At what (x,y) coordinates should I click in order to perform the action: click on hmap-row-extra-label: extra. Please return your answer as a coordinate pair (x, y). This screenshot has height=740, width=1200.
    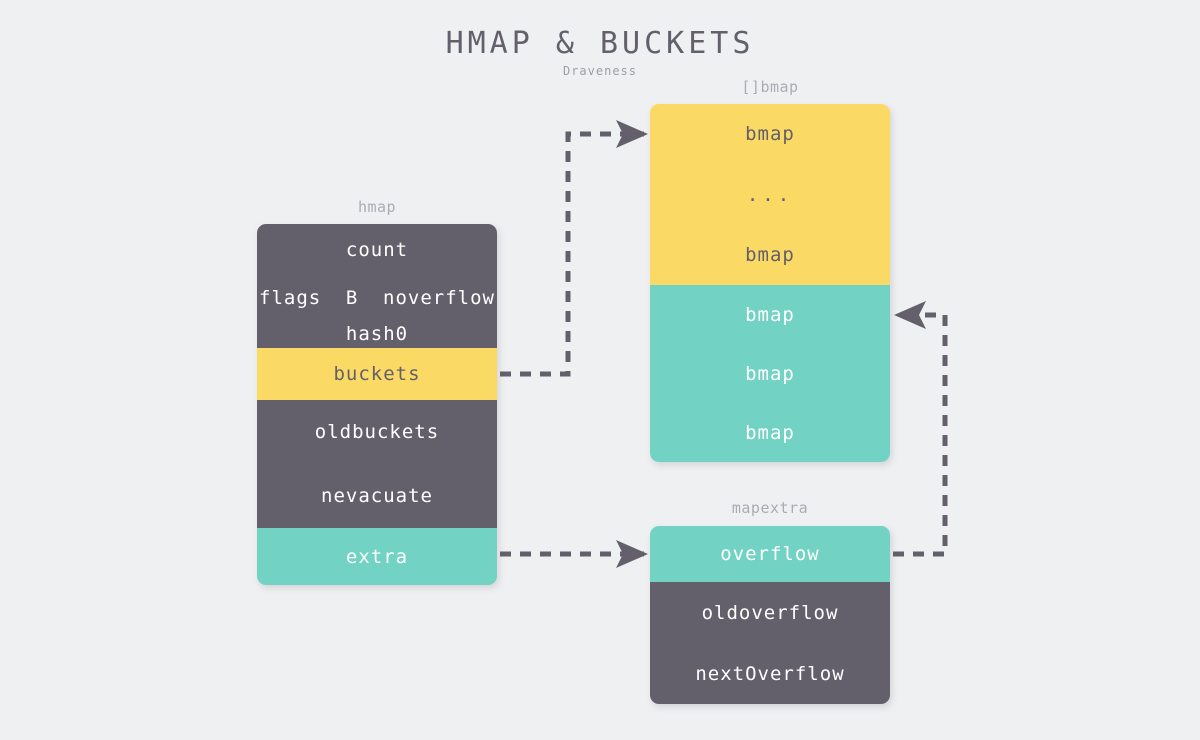
    Looking at the image, I should click on (377, 556).